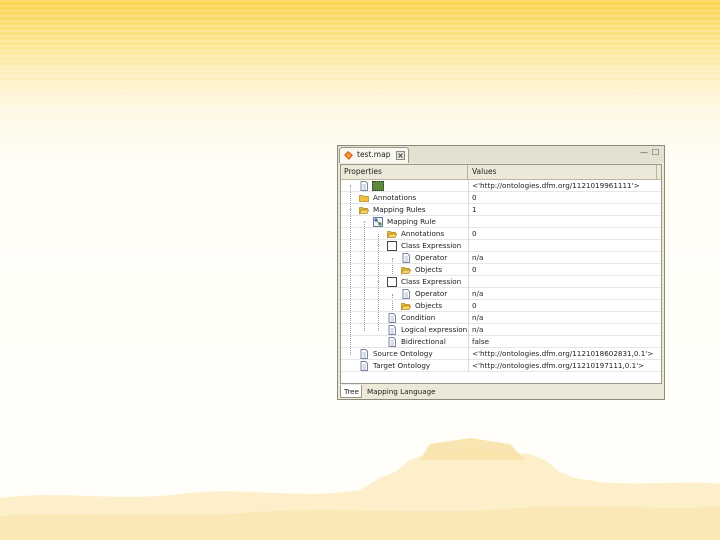 This screenshot has height=540, width=720. What do you see at coordinates (351, 391) in the screenshot?
I see `tab-tree: Tree` at bounding box center [351, 391].